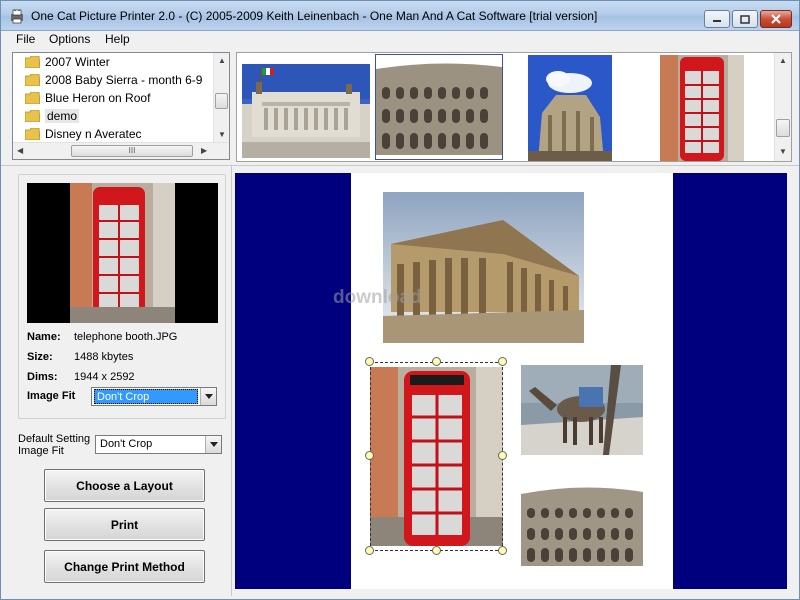 Image resolution: width=800 pixels, height=600 pixels. What do you see at coordinates (132, 151) in the screenshot?
I see `scroll-thumb: III` at bounding box center [132, 151].